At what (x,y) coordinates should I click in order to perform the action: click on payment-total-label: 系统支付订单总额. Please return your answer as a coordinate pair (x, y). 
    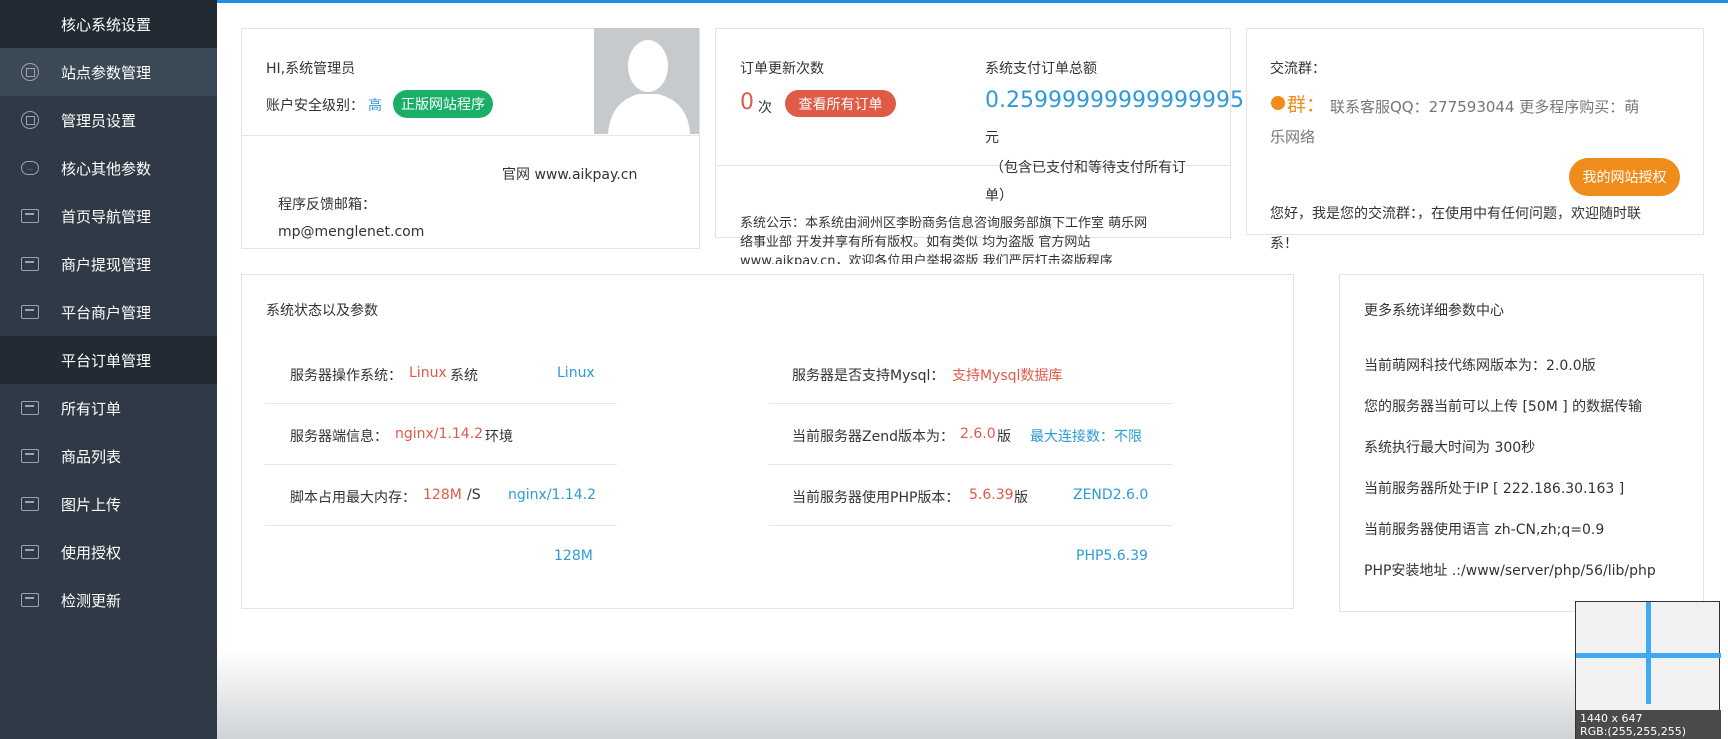
    Looking at the image, I should click on (1041, 69).